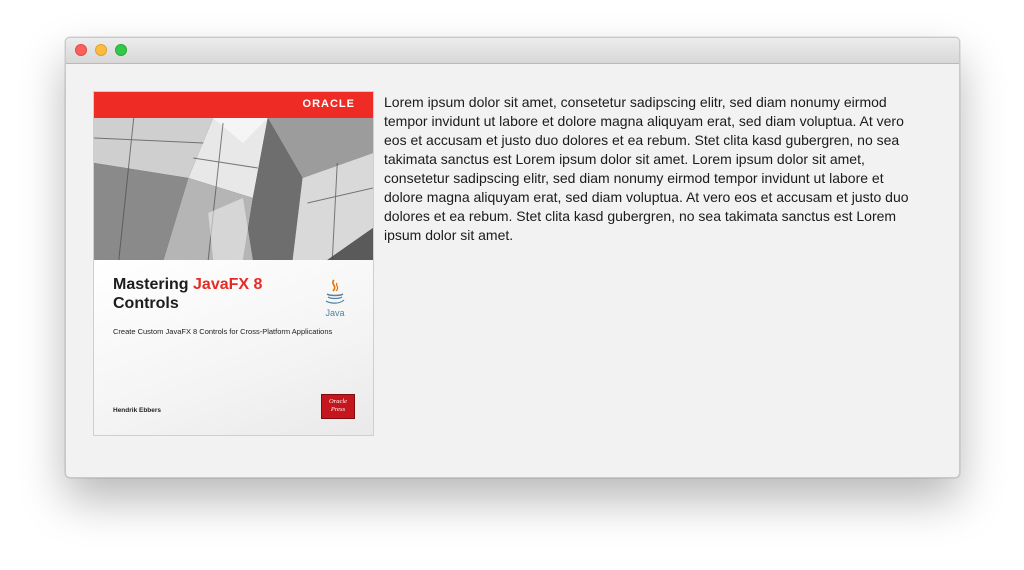 This screenshot has width=1024, height=570. What do you see at coordinates (335, 298) in the screenshot?
I see `java-logo-icon: Java` at bounding box center [335, 298].